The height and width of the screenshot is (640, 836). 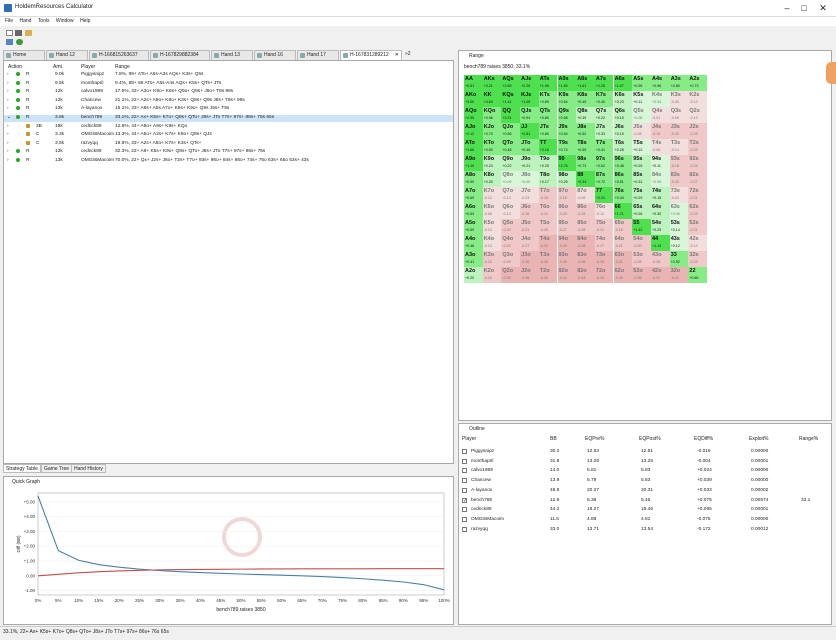 What do you see at coordinates (697, 227) in the screenshot?
I see `range-cell-52s: 52s -0.21` at bounding box center [697, 227].